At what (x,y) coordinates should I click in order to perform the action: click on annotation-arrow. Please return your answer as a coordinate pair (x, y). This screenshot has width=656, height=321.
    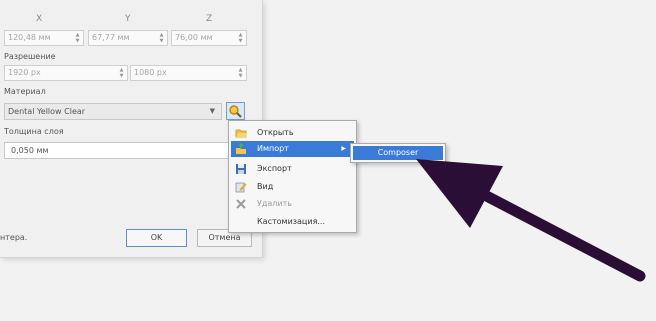
    Looking at the image, I should click on (531, 220).